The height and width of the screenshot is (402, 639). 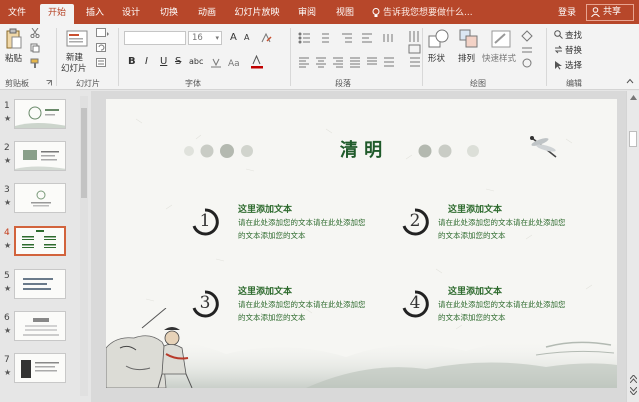 I want to click on tab-insert: 插入, so click(x=95, y=14).